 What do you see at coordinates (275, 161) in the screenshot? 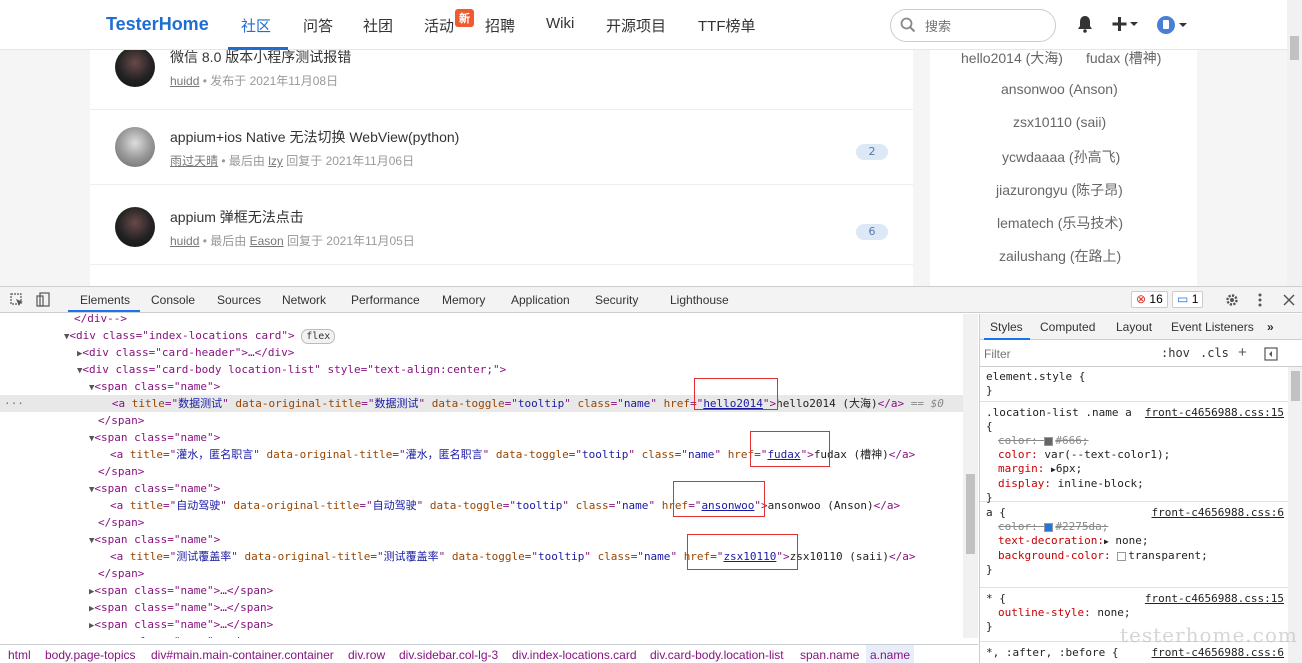
I see `topic-replier: lzy` at bounding box center [275, 161].